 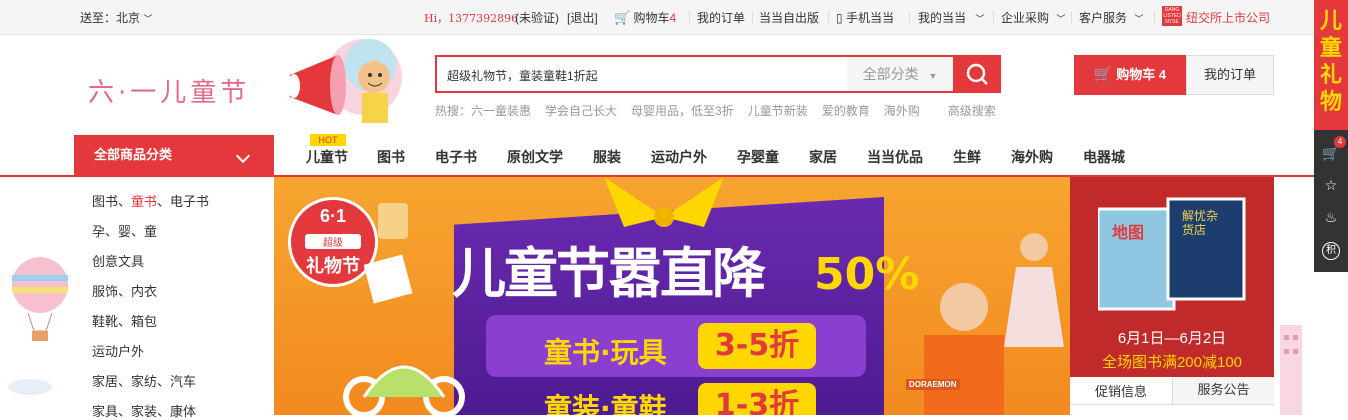 What do you see at coordinates (1228, 17) in the screenshot?
I see `nyse-link: 纽交所上市公司` at bounding box center [1228, 17].